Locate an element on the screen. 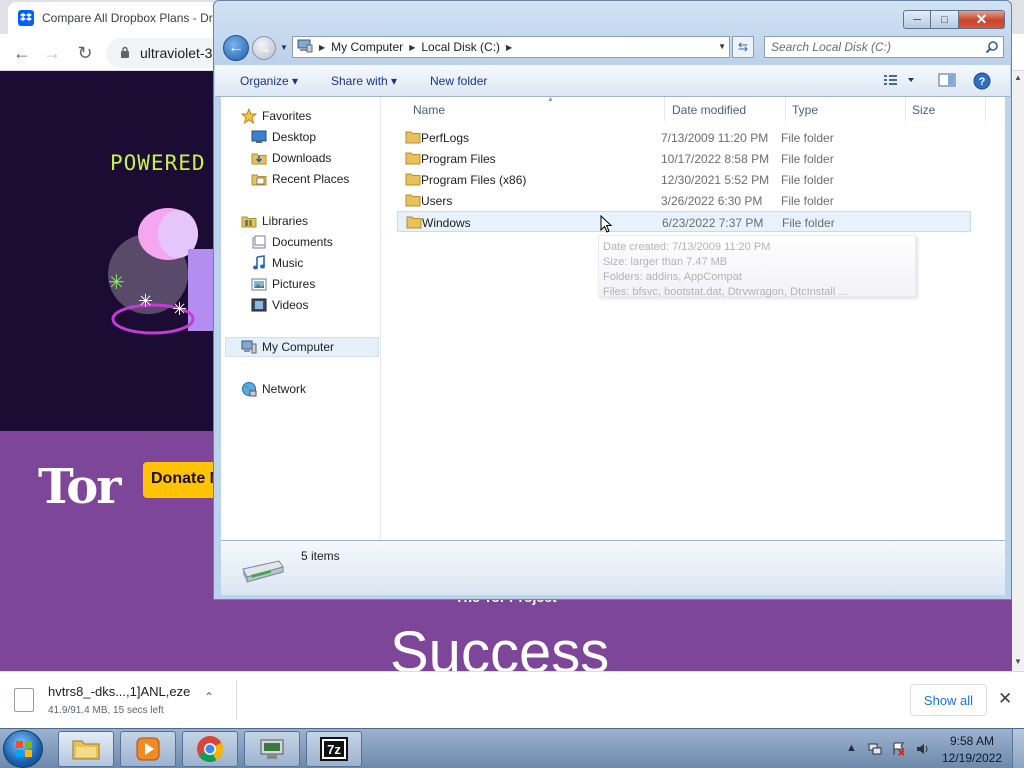 Image resolution: width=1024 pixels, height=768 pixels. pictures-icon is located at coordinates (259, 284).